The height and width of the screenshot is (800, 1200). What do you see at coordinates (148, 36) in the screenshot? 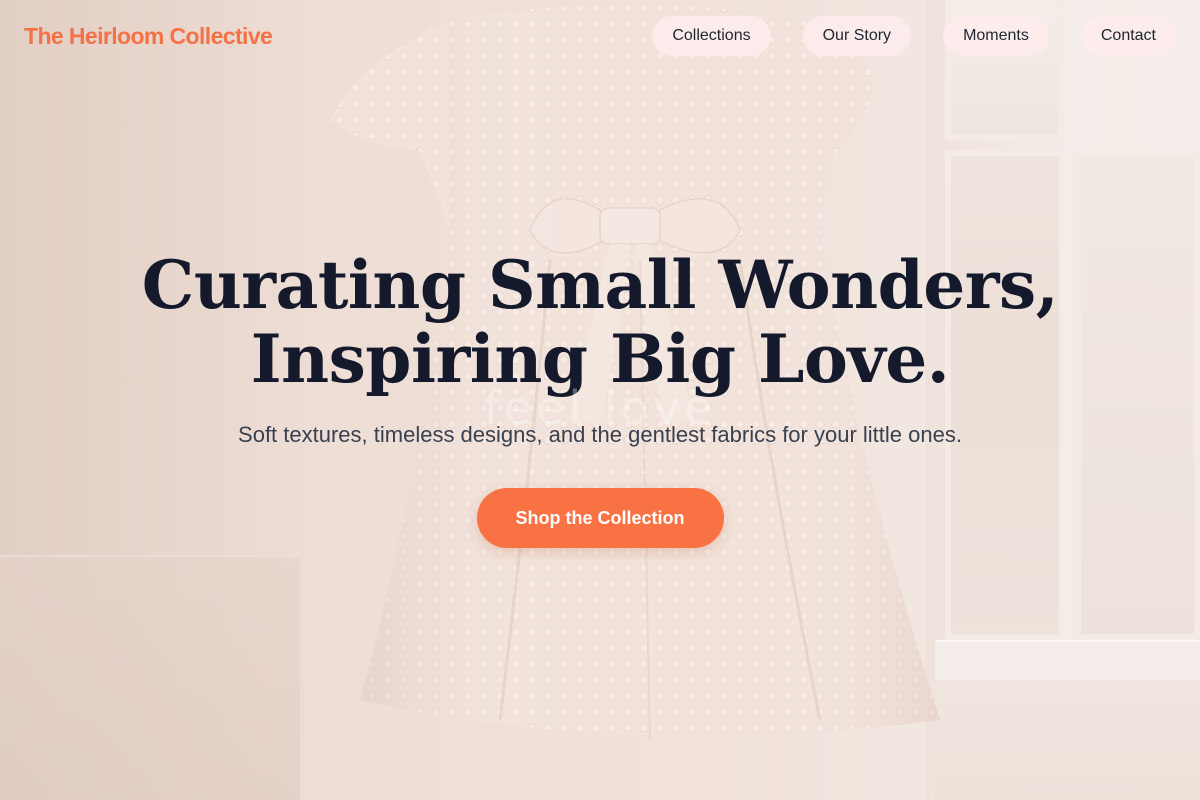
I see `brand-logo: The Heirloom Collective` at bounding box center [148, 36].